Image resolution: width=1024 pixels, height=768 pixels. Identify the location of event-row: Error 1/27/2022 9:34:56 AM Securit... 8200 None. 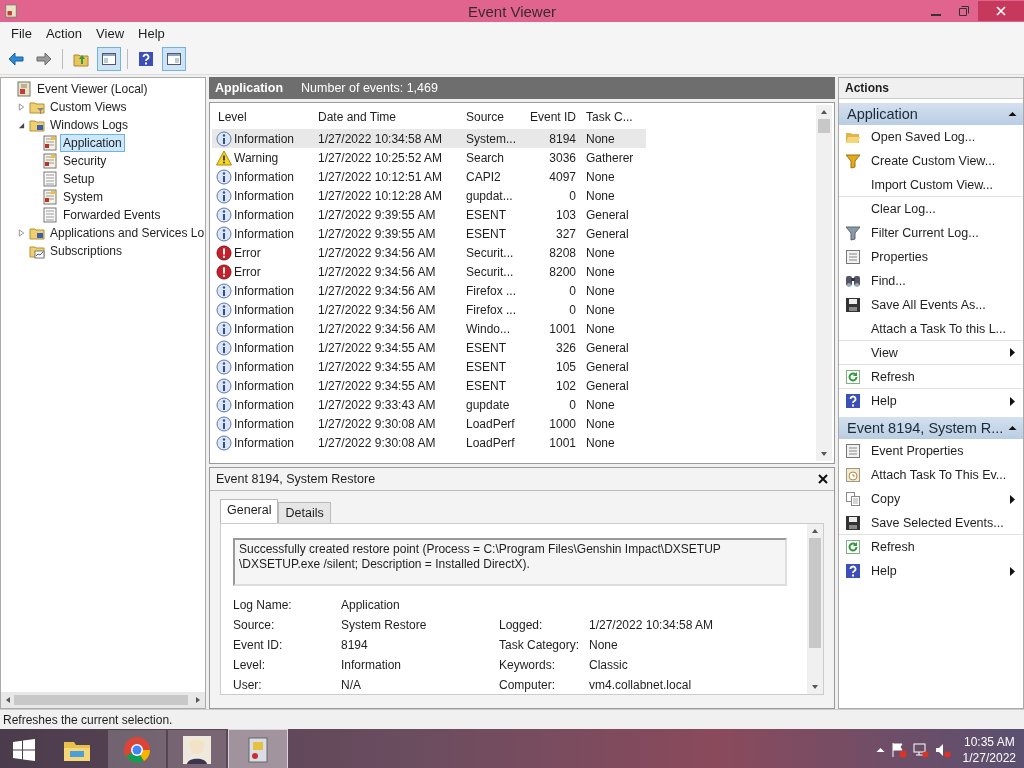
(429, 271).